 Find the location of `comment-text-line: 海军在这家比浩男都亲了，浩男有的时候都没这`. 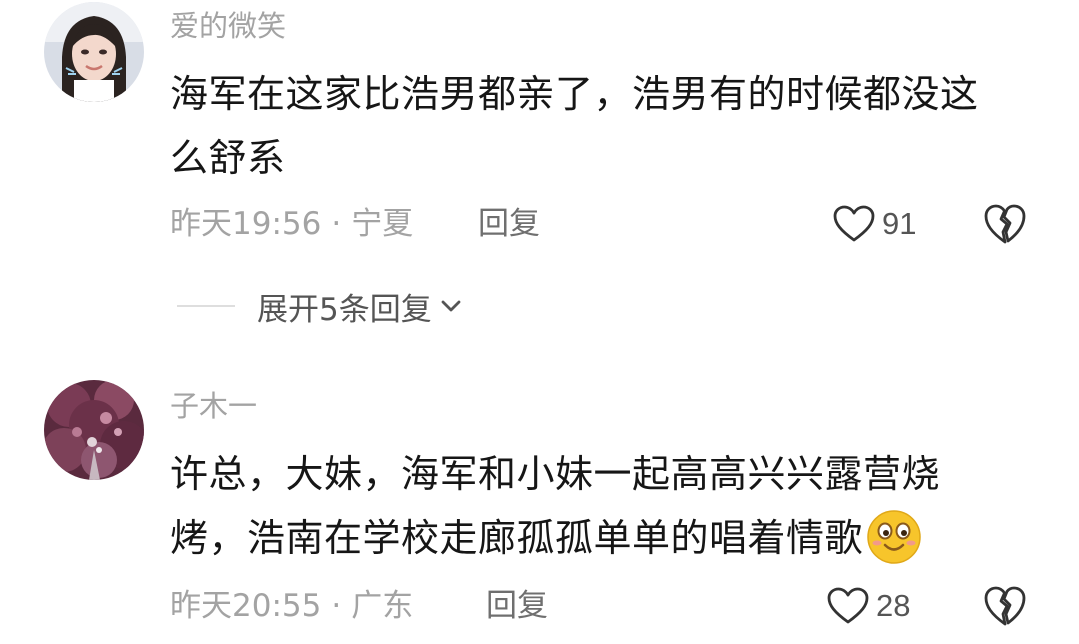

comment-text-line: 海军在这家比浩男都亲了，浩男有的时候都没这 is located at coordinates (574, 94).